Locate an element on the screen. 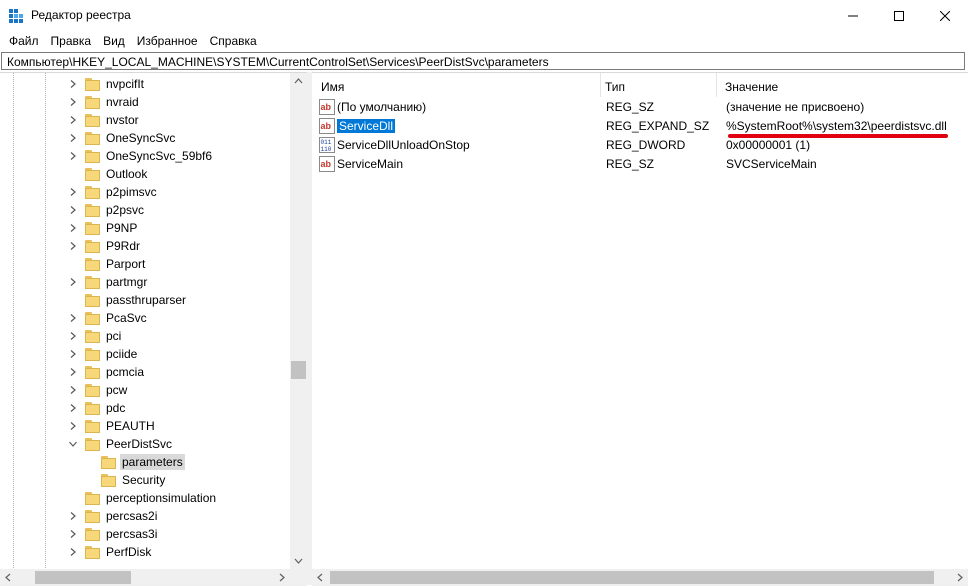 The image size is (968, 586). tree-item: Outlook is located at coordinates (107, 174).